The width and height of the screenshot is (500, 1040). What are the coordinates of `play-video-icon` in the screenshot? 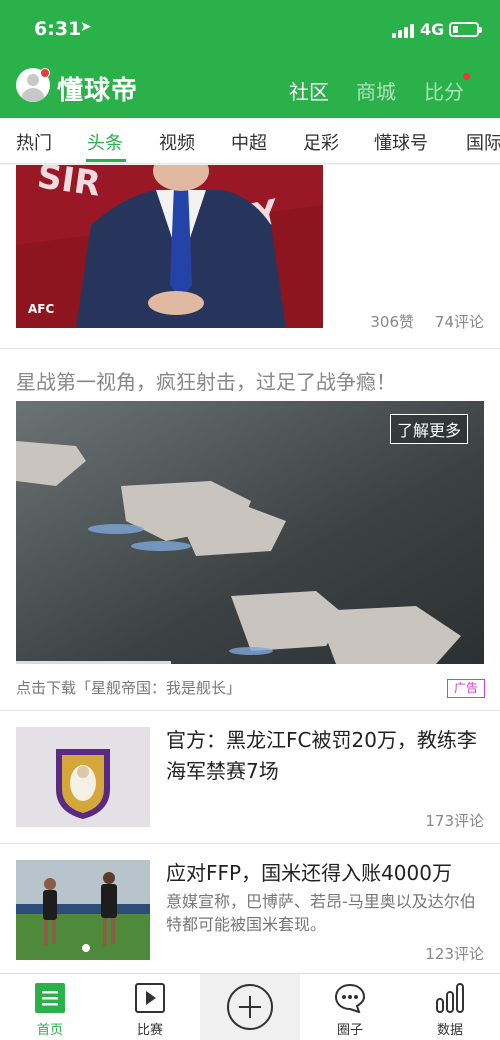 It's located at (150, 998).